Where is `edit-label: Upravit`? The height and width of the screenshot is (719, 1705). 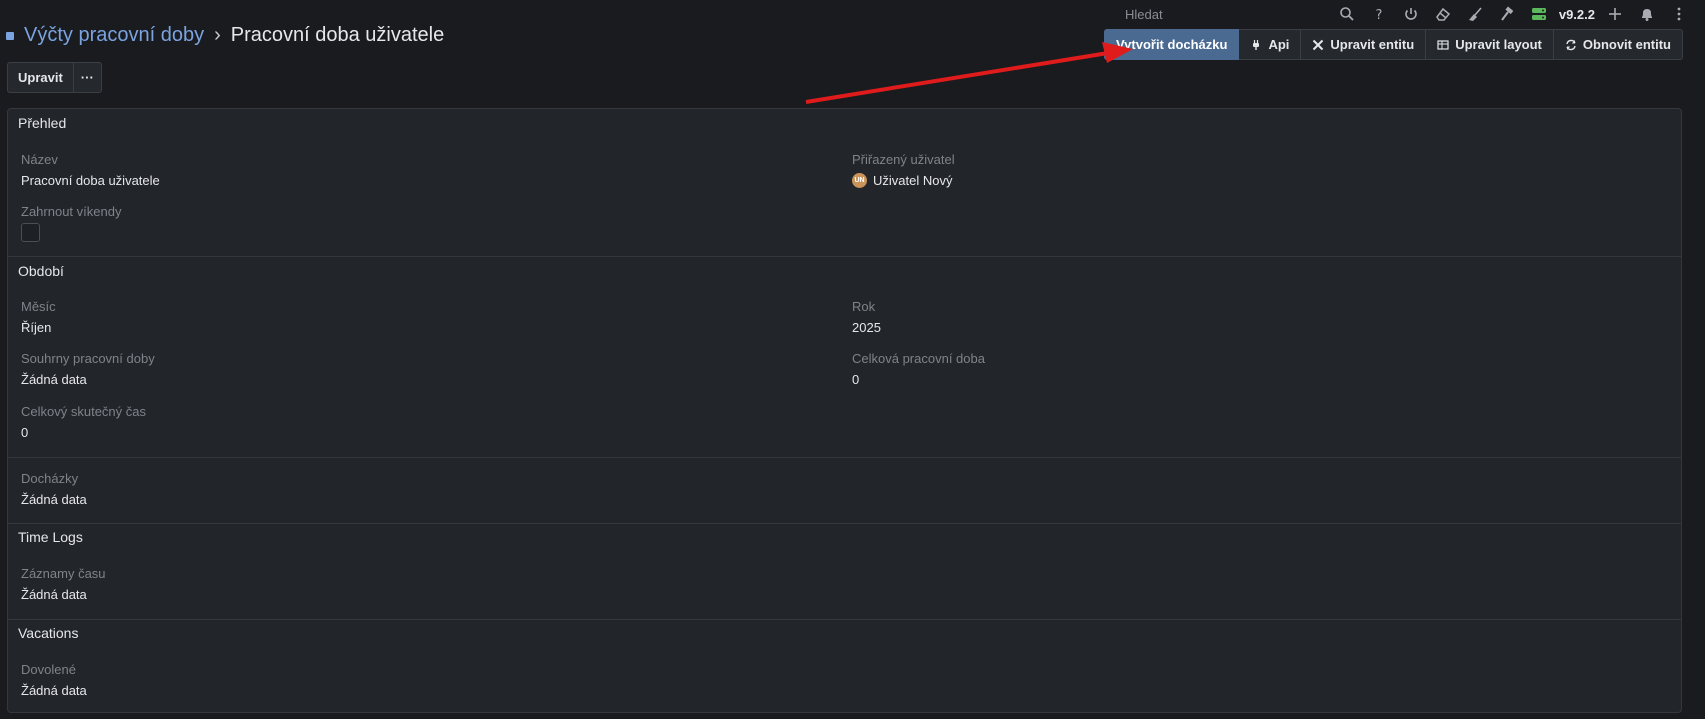 edit-label: Upravit is located at coordinates (40, 77).